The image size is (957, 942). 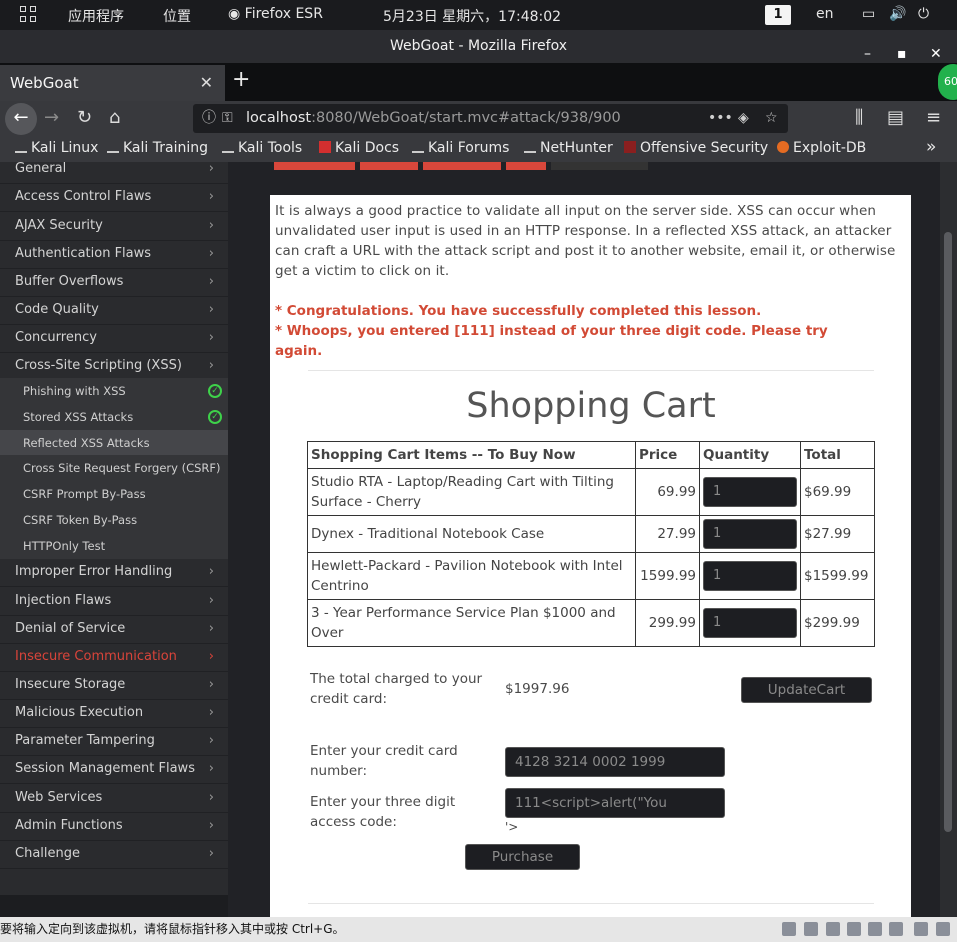 I want to click on sidebar-item-auth: Authentication Flaws ›, so click(x=114, y=255).